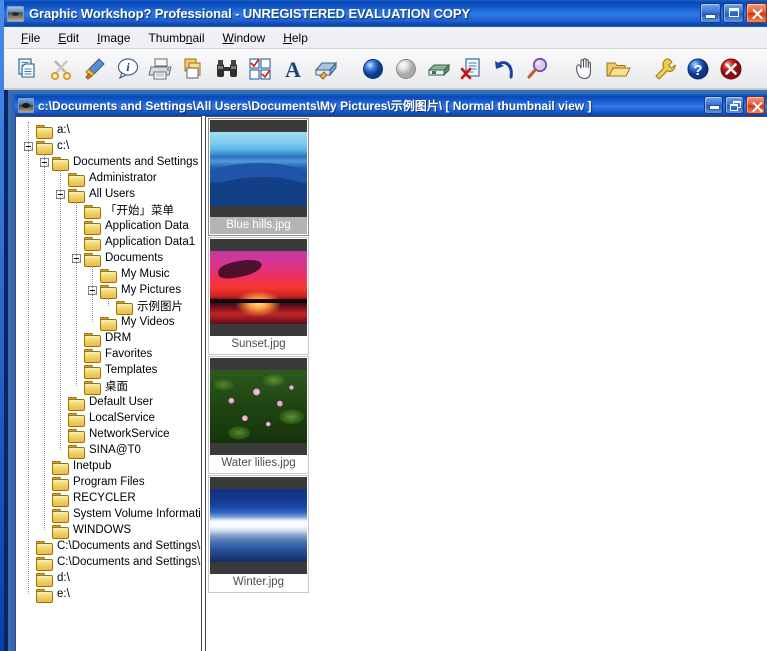  What do you see at coordinates (258, 344) in the screenshot?
I see `thumbnail-caption: Sunset.jpg` at bounding box center [258, 344].